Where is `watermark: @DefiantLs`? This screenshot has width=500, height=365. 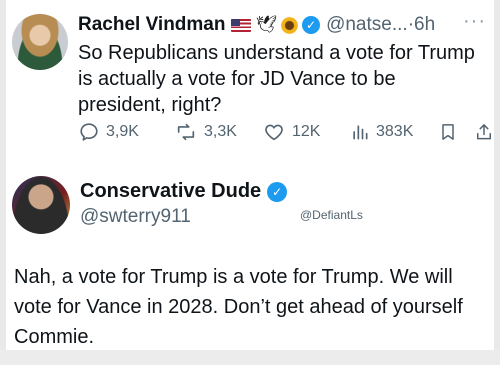
watermark: @DefiantLs is located at coordinates (331, 215).